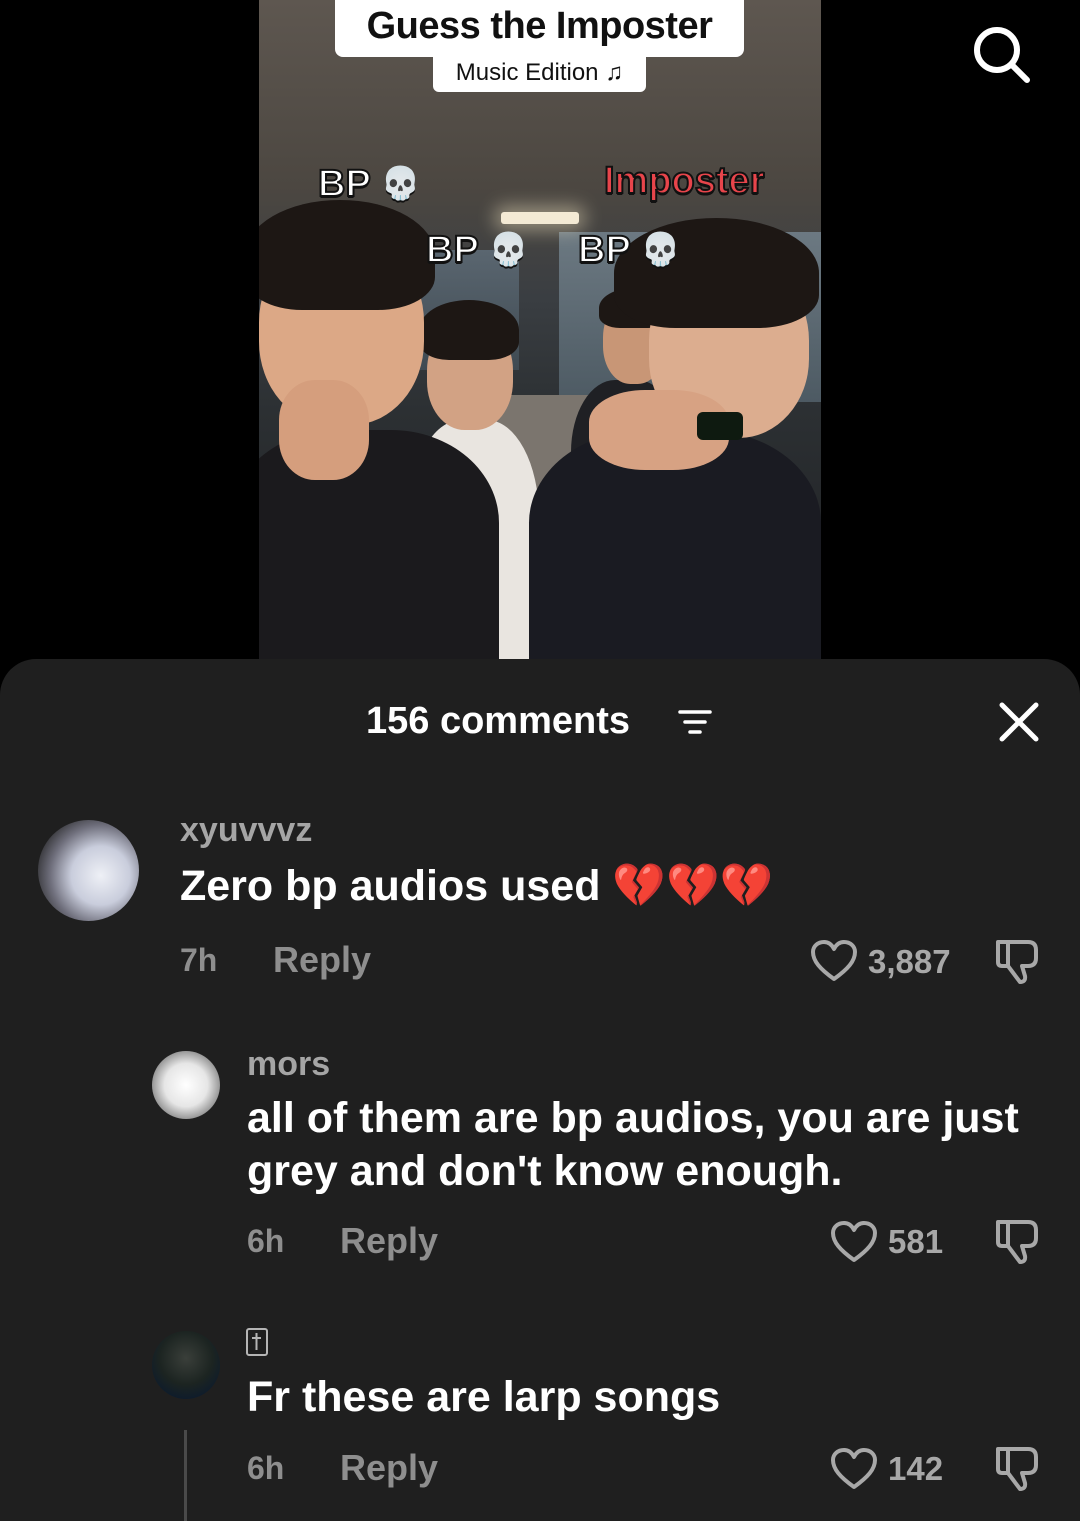  I want to click on overlay-label-bp-2: BP 💀, so click(477, 250).